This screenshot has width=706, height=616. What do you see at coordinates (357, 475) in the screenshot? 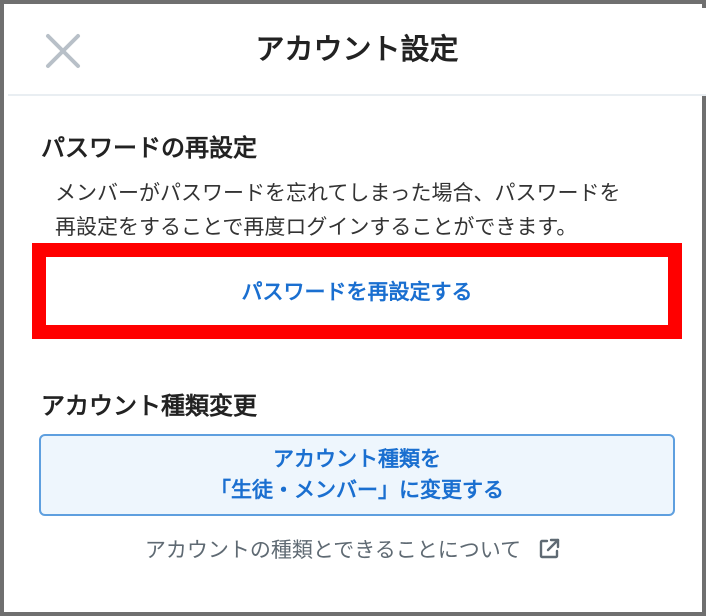
I see `change-account-type-button: アカウント種類を 「生徒・メンバー」に変更する` at bounding box center [357, 475].